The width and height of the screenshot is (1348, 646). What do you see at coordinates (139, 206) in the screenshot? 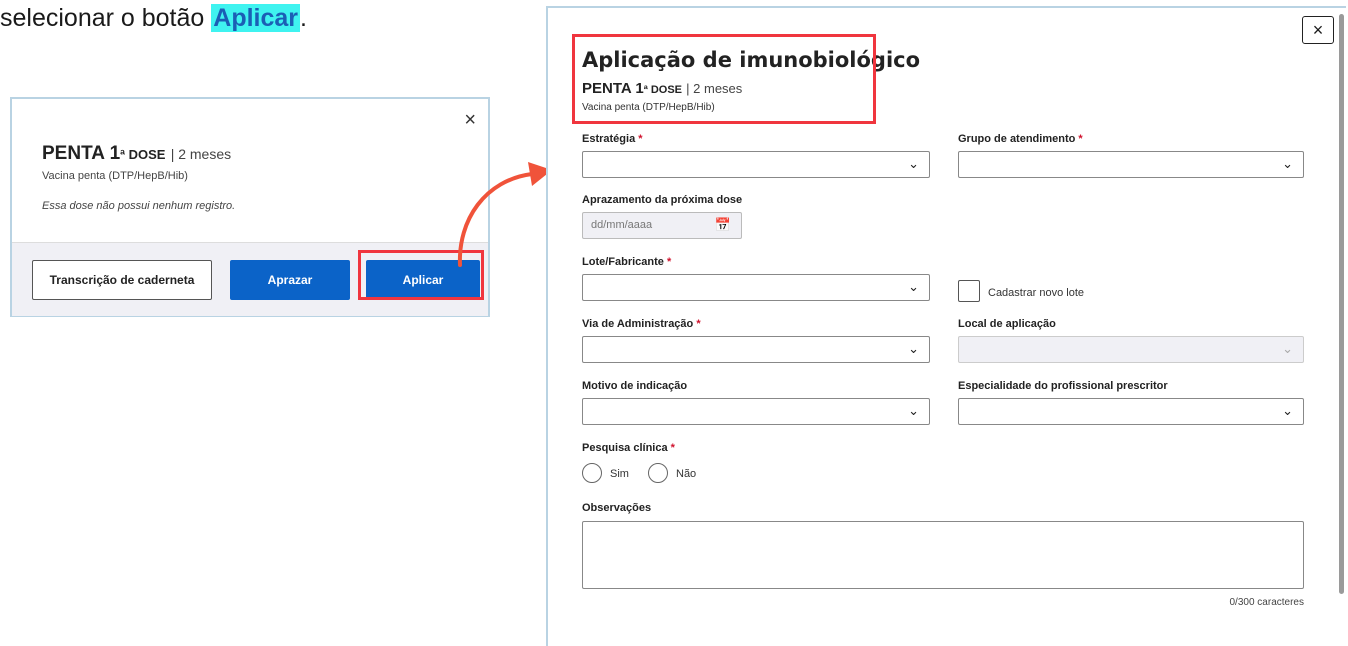
I see `no-record-text: Essa dose não possui nenhum registro.` at bounding box center [139, 206].